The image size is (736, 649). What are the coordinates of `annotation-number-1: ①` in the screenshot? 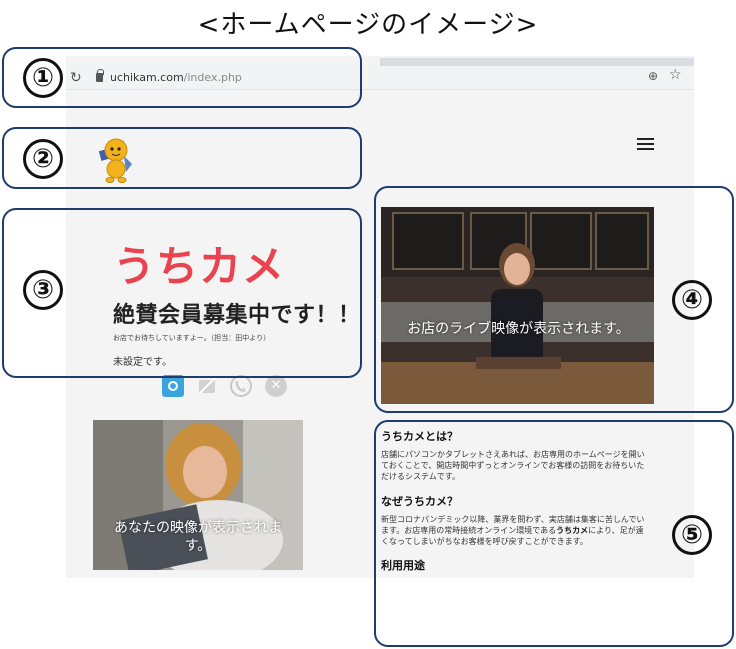 It's located at (43, 78).